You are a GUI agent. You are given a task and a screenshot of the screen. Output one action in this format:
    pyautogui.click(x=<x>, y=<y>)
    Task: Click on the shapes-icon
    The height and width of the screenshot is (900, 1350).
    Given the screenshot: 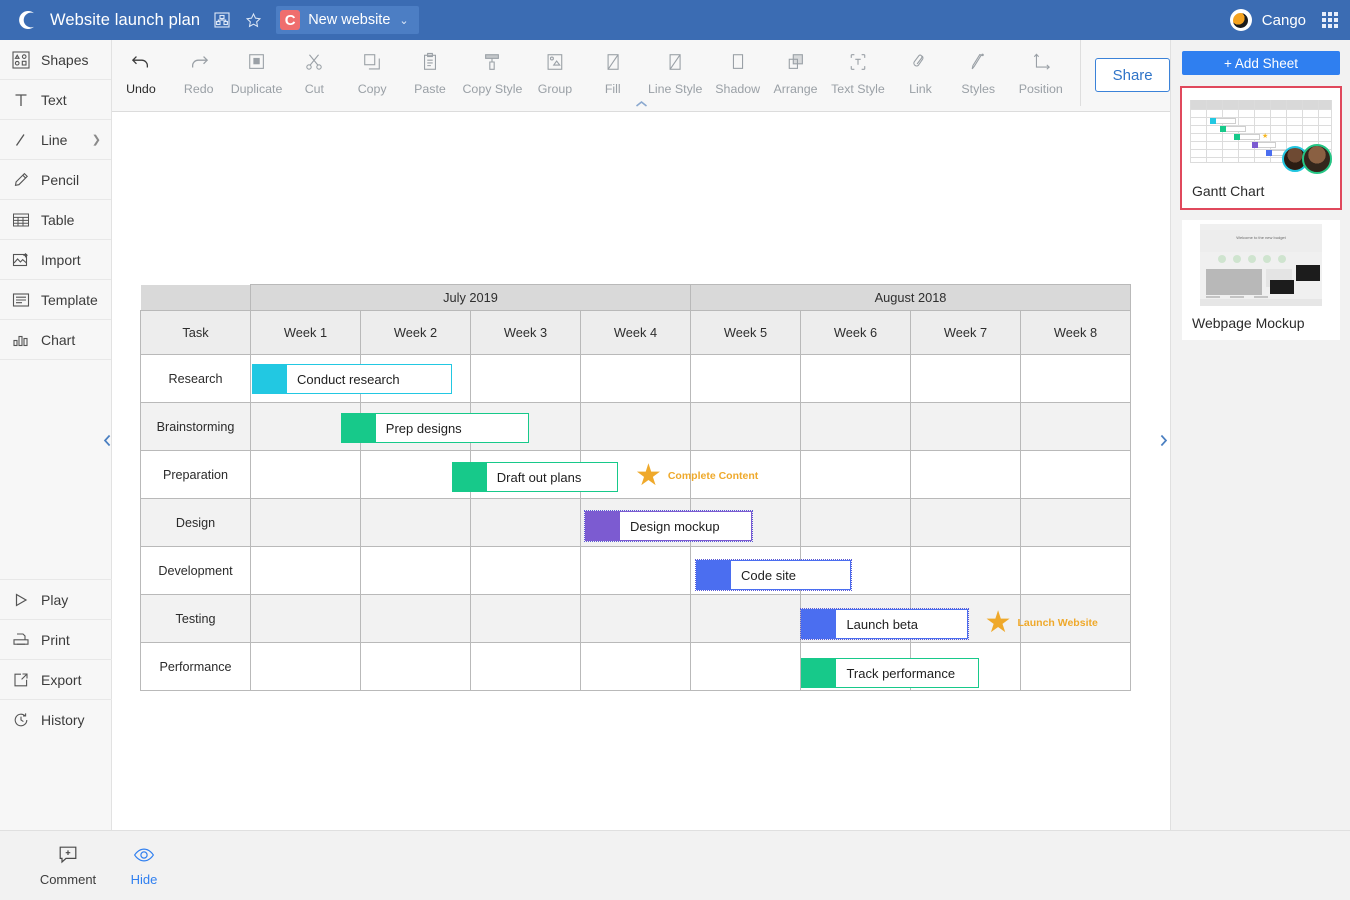 What is the action you would take?
    pyautogui.click(x=21, y=60)
    